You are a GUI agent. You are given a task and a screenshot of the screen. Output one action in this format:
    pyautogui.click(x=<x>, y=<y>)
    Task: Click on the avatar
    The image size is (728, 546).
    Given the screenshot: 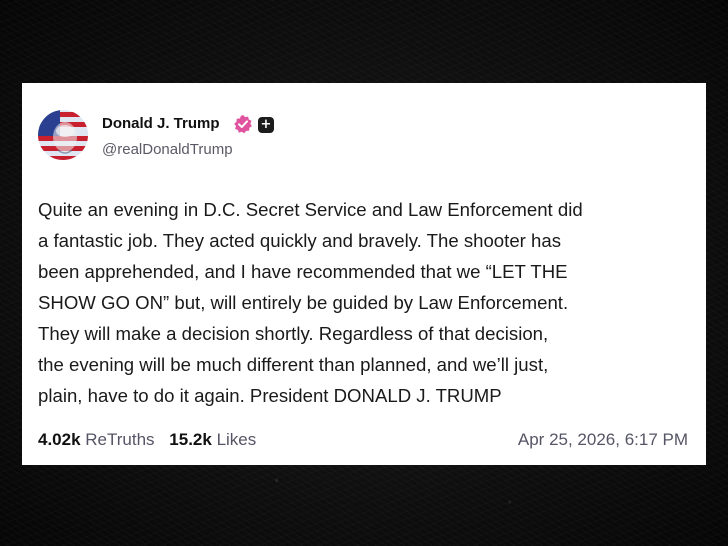 What is the action you would take?
    pyautogui.click(x=63, y=135)
    